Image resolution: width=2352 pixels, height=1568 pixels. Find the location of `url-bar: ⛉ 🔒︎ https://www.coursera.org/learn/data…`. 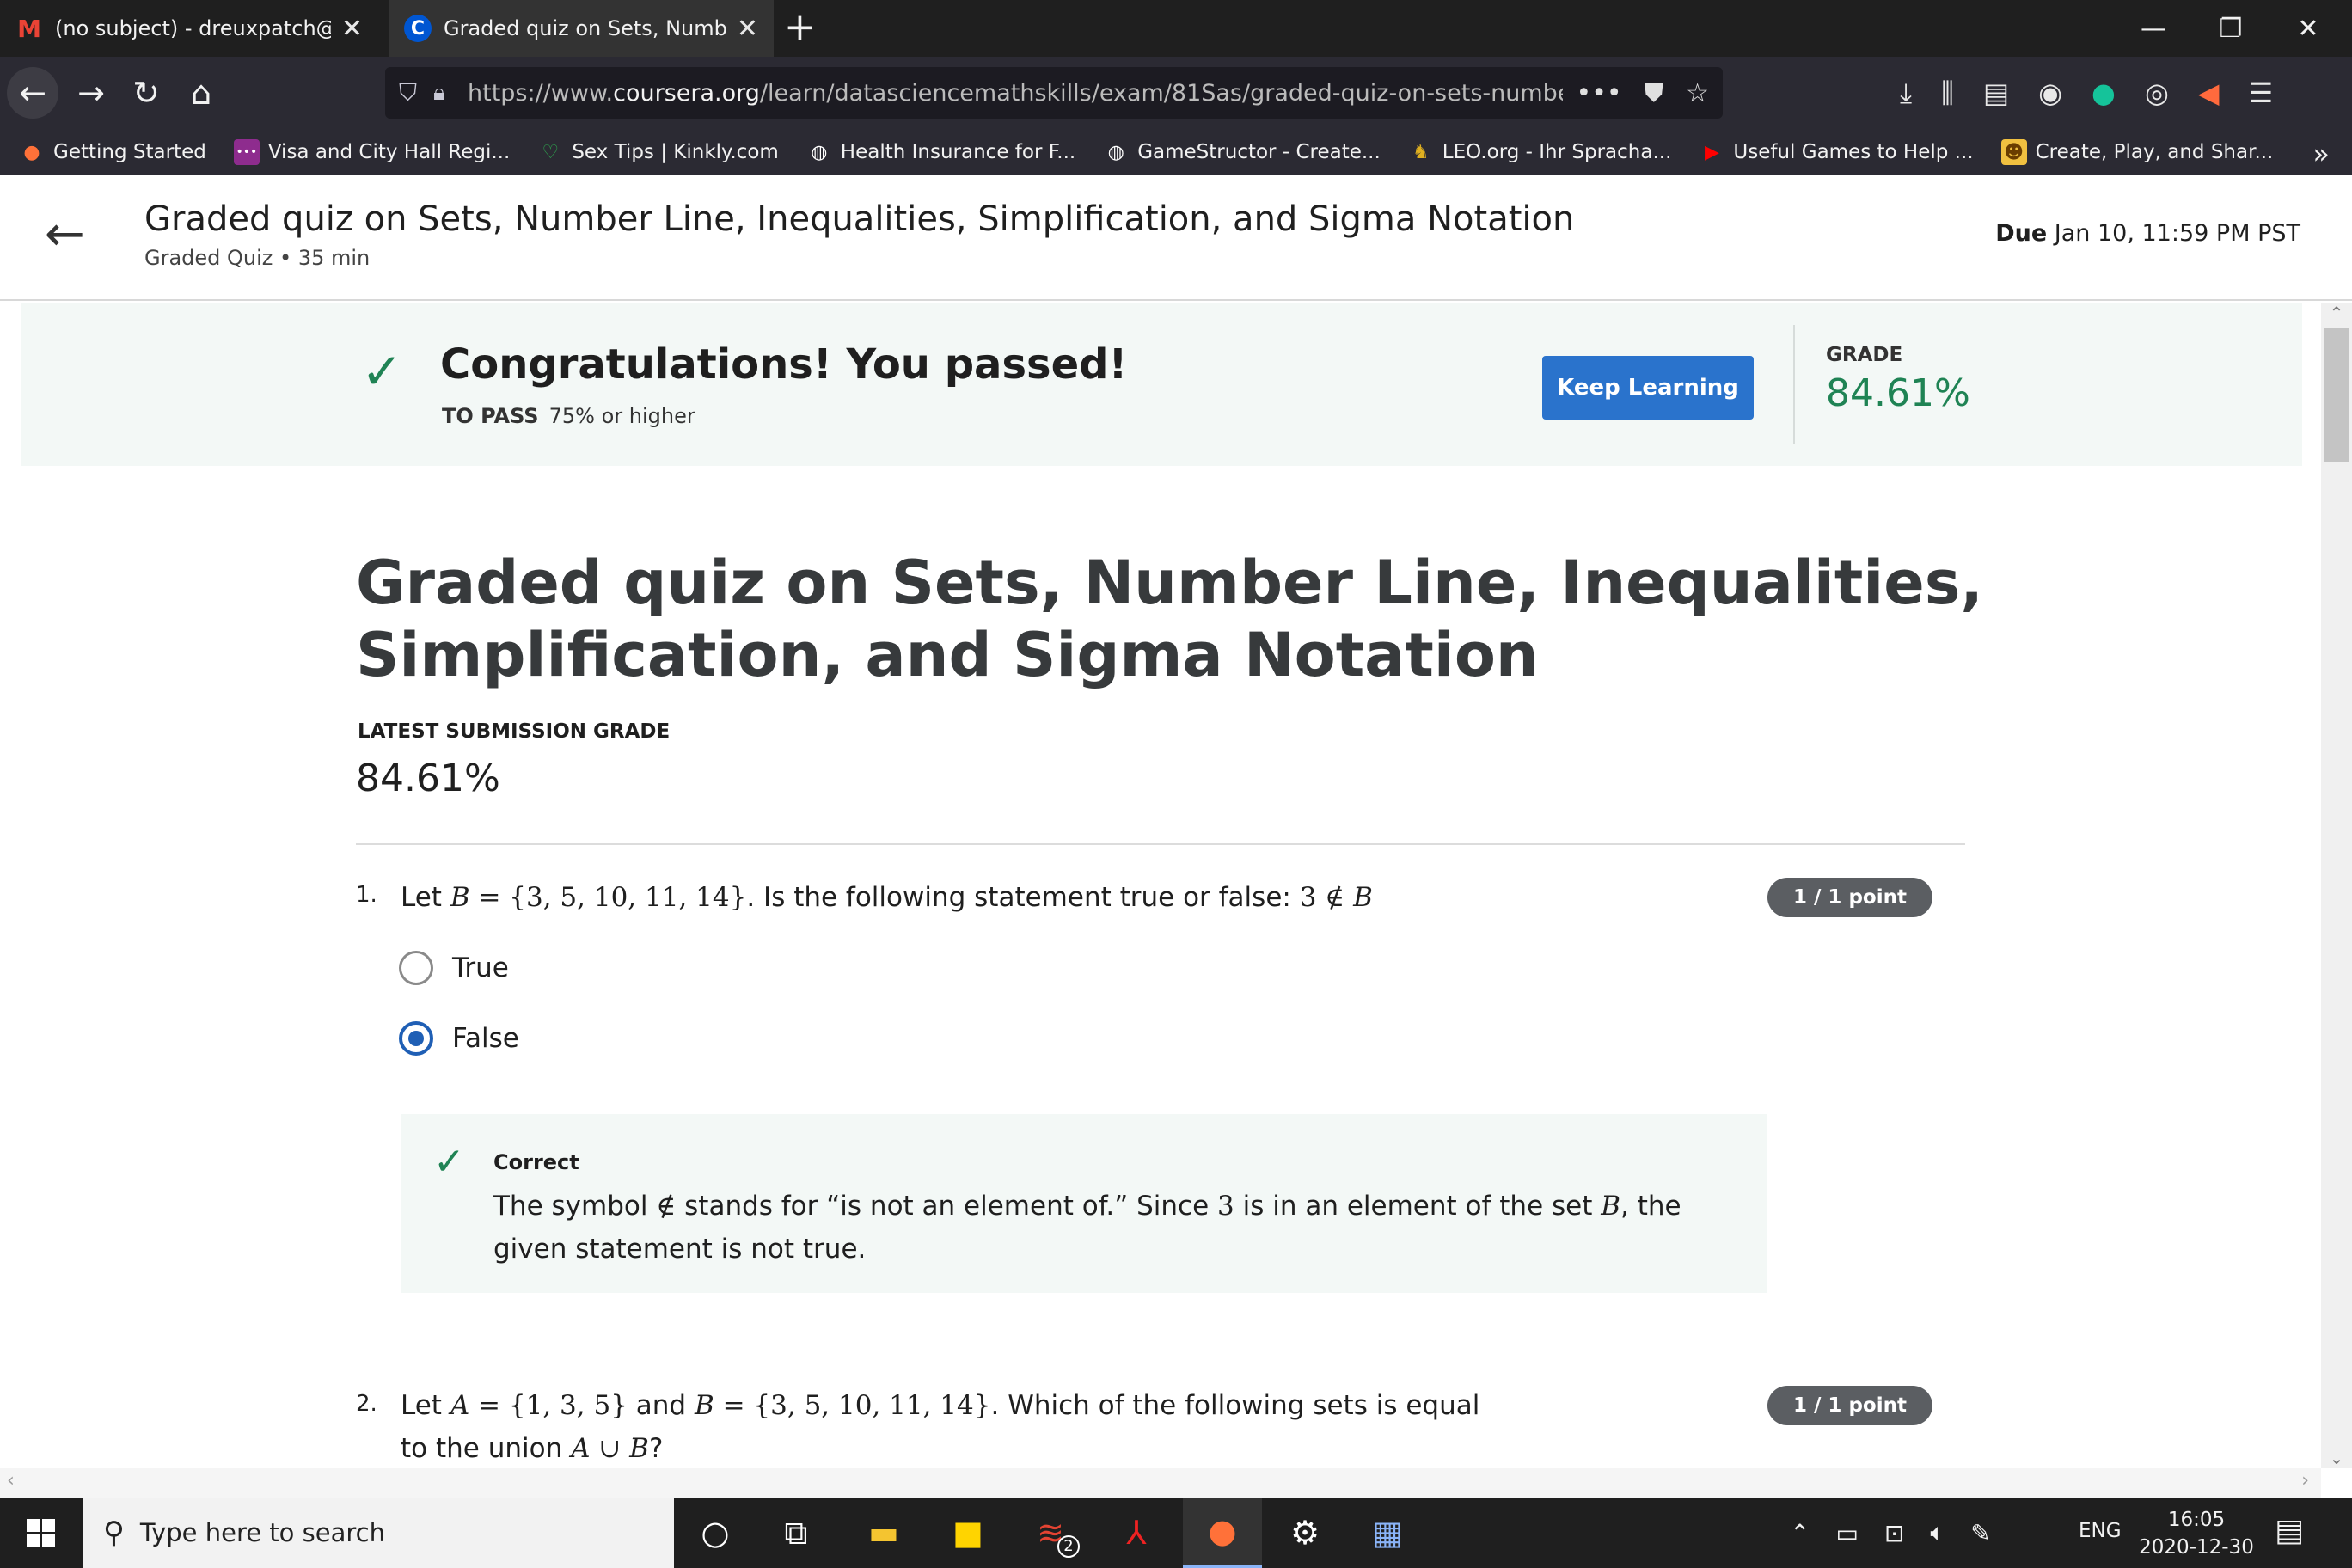

url-bar: ⛉ 🔒︎ https://www.coursera.org/learn/data… is located at coordinates (1054, 93).